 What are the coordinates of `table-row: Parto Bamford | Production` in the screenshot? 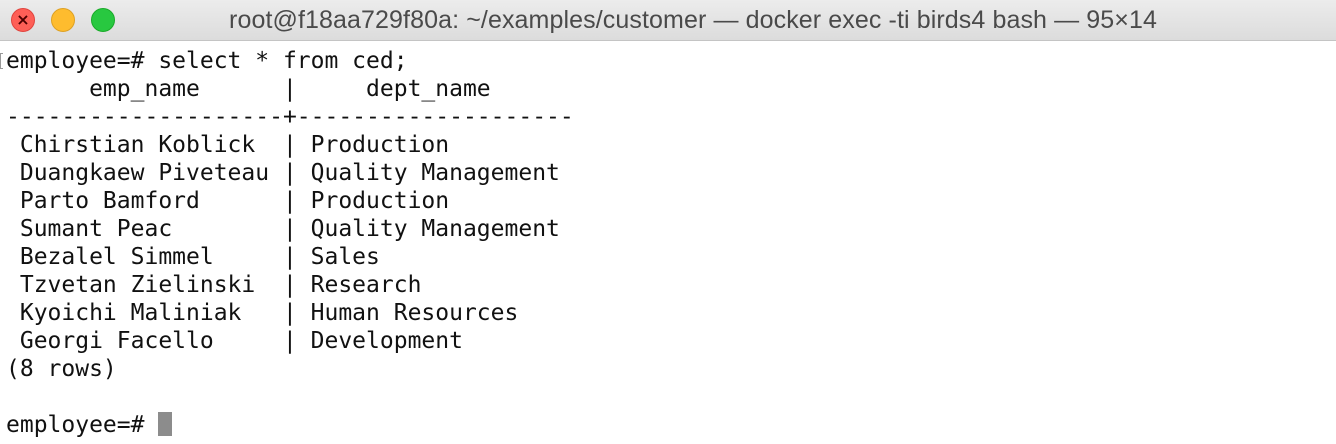 It's located at (228, 201).